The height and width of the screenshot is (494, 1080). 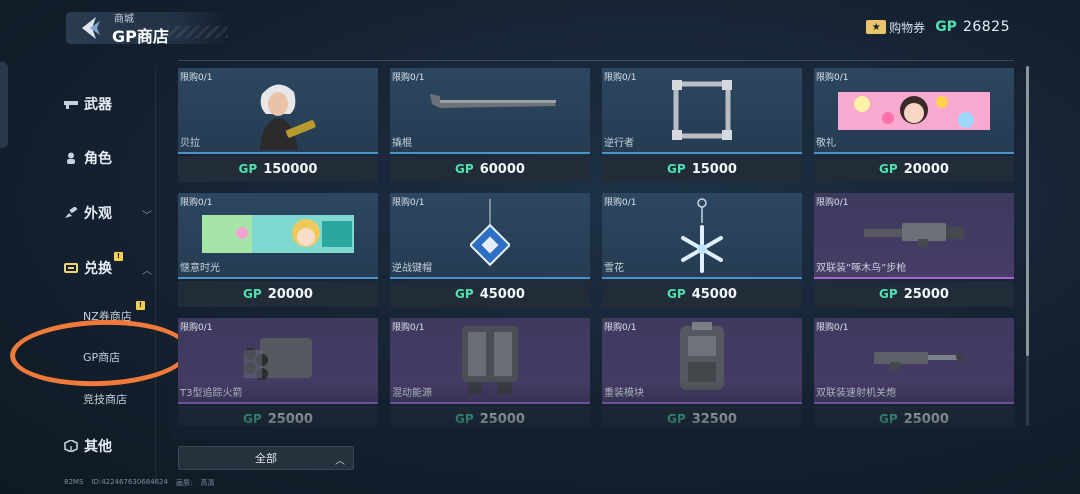 I want to click on shop-item-card: 限购0/1 重装模块 GP 32500, so click(x=702, y=372).